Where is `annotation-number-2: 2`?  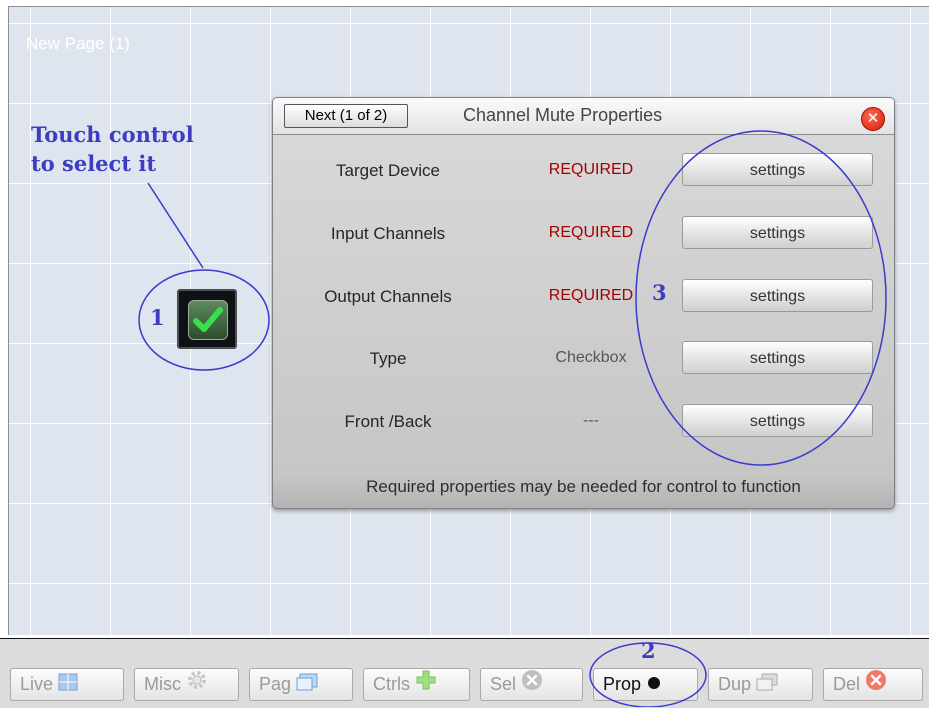
annotation-number-2: 2 is located at coordinates (648, 650).